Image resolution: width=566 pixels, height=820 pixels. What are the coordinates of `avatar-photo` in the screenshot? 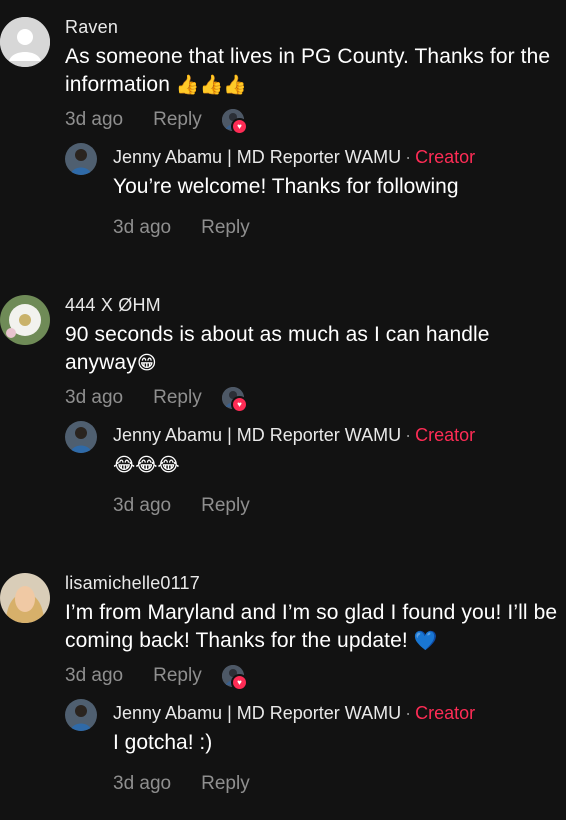 It's located at (25, 598).